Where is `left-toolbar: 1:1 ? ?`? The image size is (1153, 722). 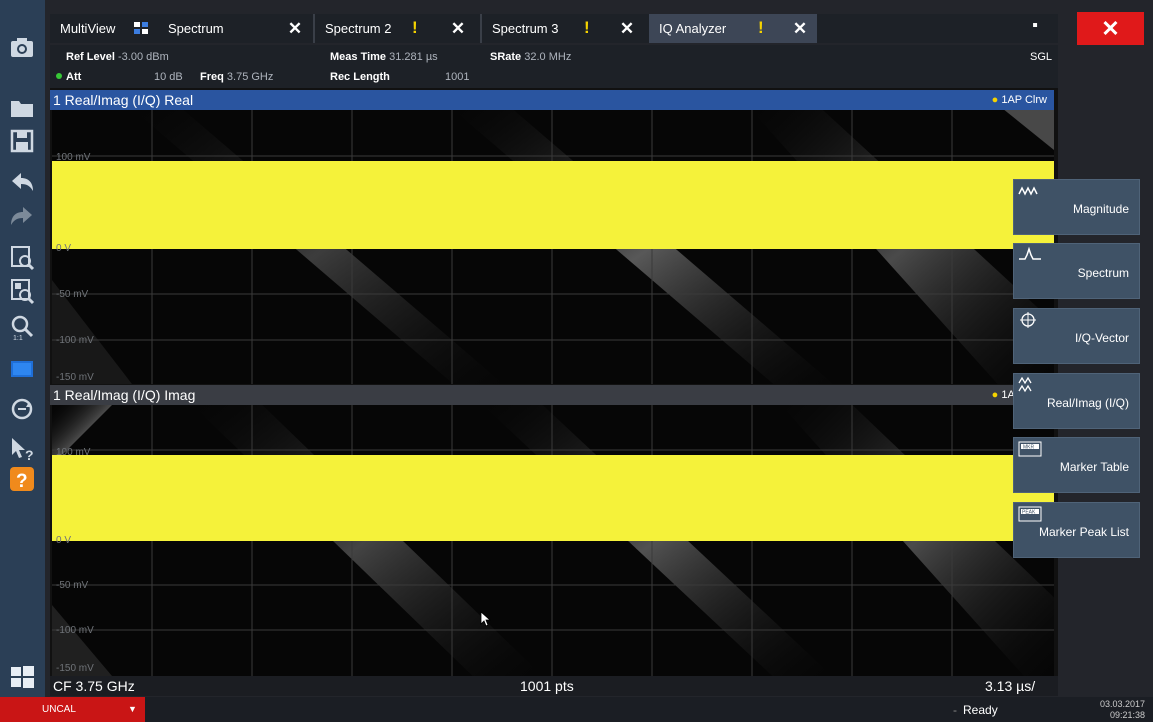 left-toolbar: 1:1 ? ? is located at coordinates (22, 361).